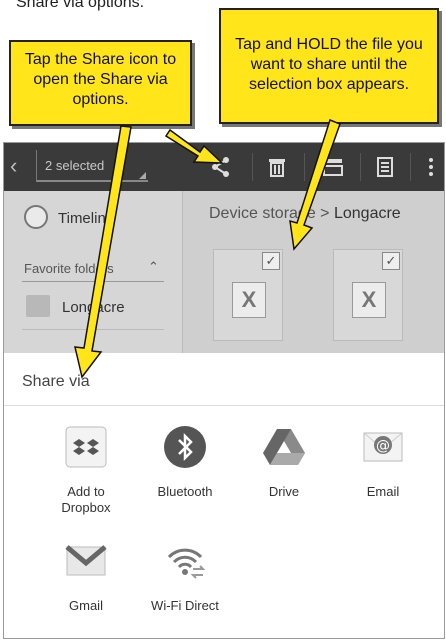 The image size is (446, 641). Describe the element at coordinates (284, 491) in the screenshot. I see `app-label: Drive` at that location.